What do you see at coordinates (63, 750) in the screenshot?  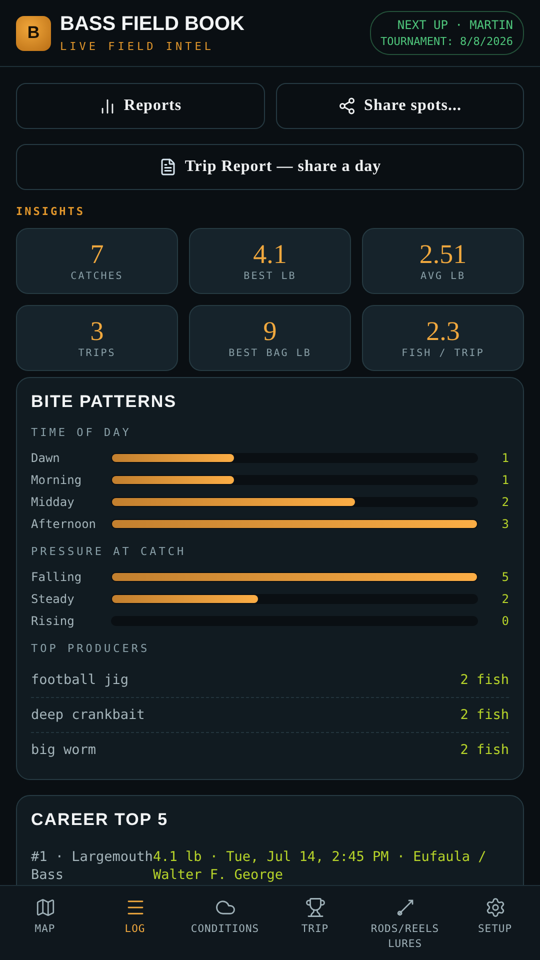 I see `lure-name: big worm` at bounding box center [63, 750].